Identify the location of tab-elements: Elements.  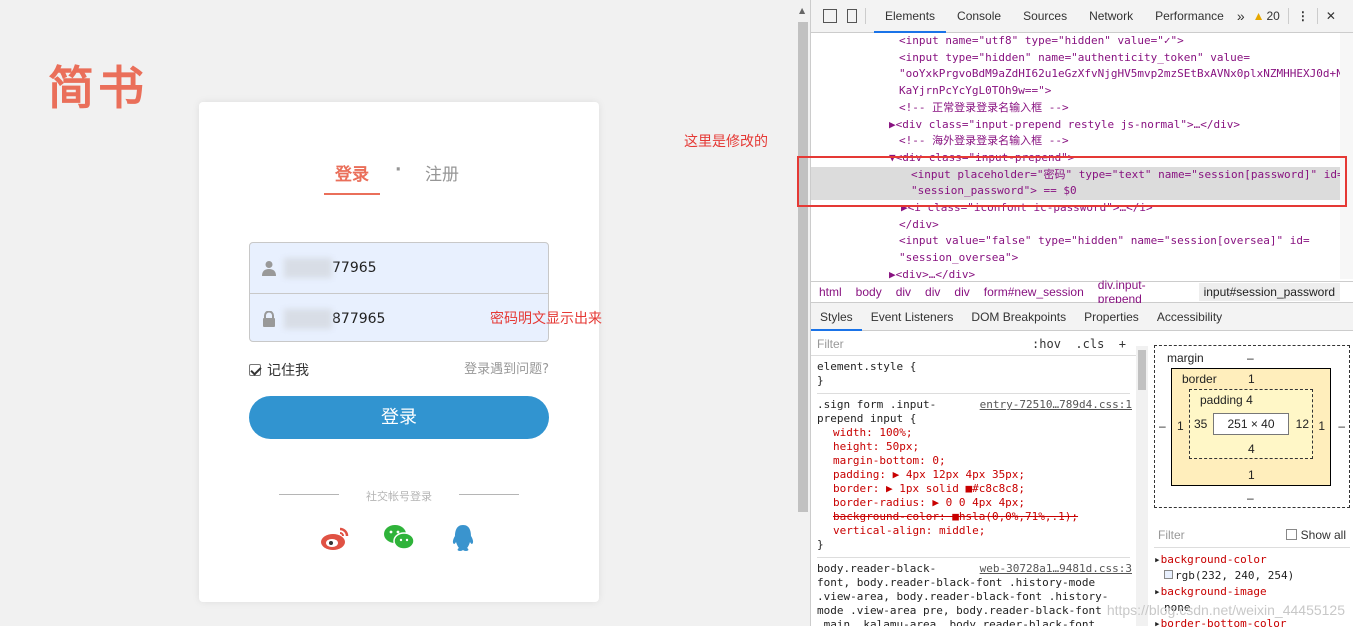
(910, 16).